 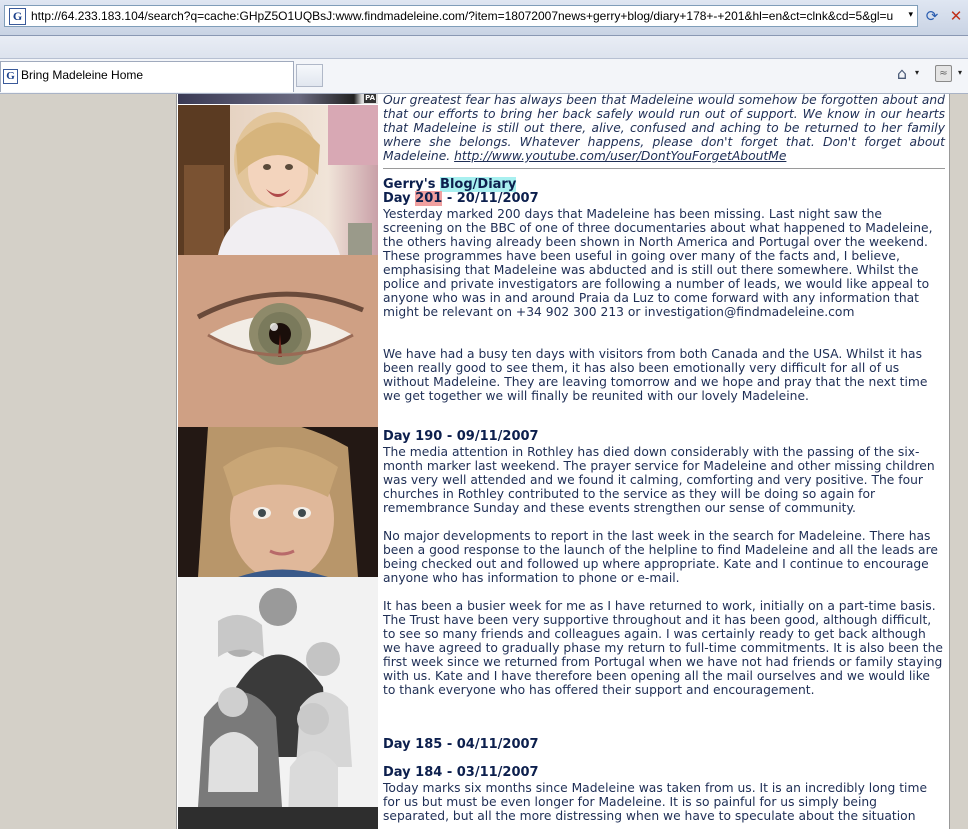 I want to click on entry-day-185-heading: Day 185 - 04/11/2007, so click(x=461, y=744).